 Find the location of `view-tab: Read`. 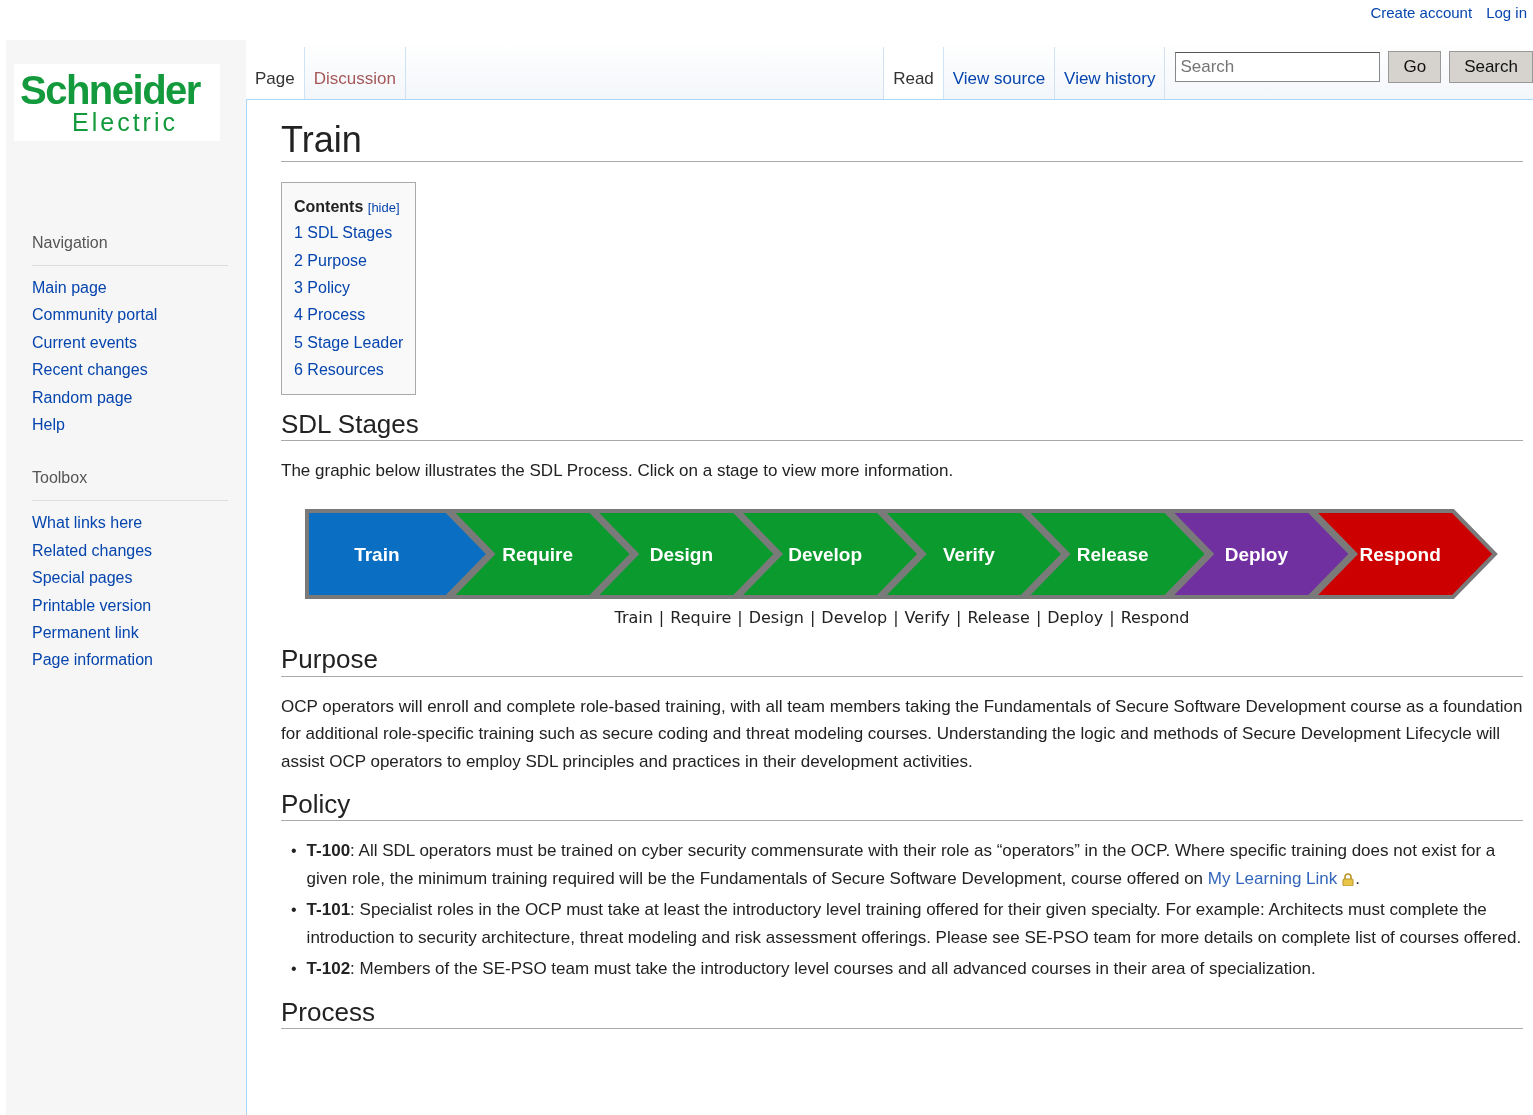

view-tab: Read is located at coordinates (913, 73).